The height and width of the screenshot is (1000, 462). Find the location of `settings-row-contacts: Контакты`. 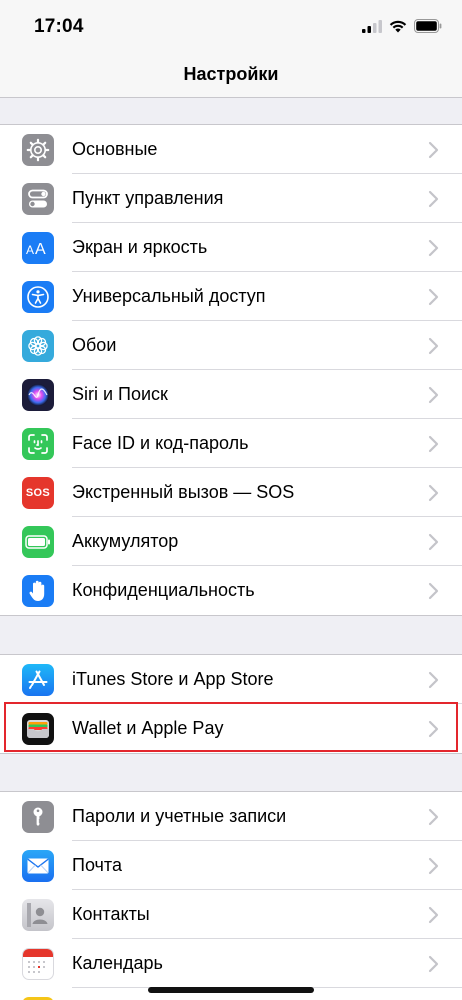

settings-row-contacts: Контакты is located at coordinates (231, 914).